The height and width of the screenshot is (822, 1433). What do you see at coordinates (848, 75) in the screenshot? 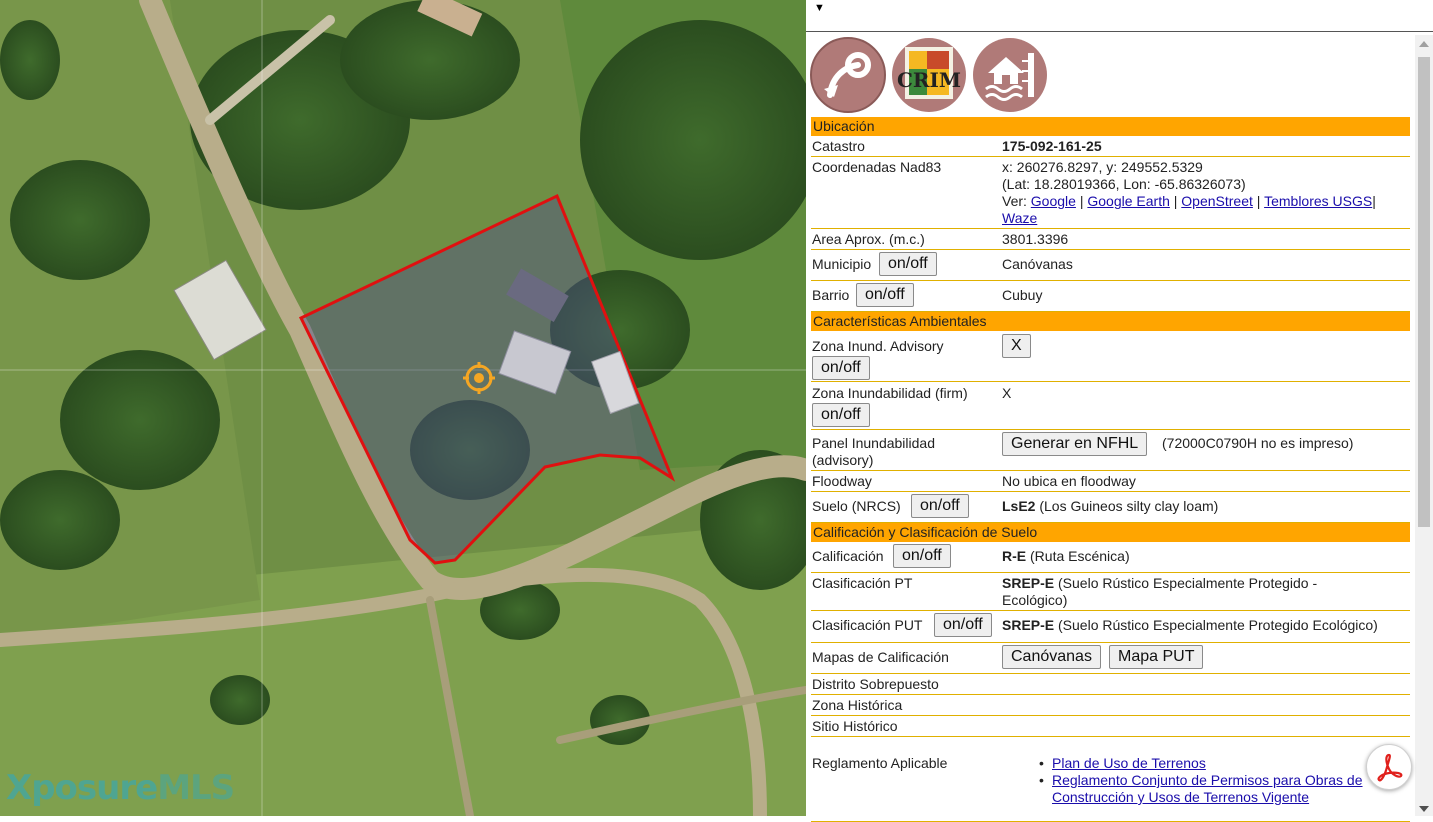
I see `share-arrow-logo` at bounding box center [848, 75].